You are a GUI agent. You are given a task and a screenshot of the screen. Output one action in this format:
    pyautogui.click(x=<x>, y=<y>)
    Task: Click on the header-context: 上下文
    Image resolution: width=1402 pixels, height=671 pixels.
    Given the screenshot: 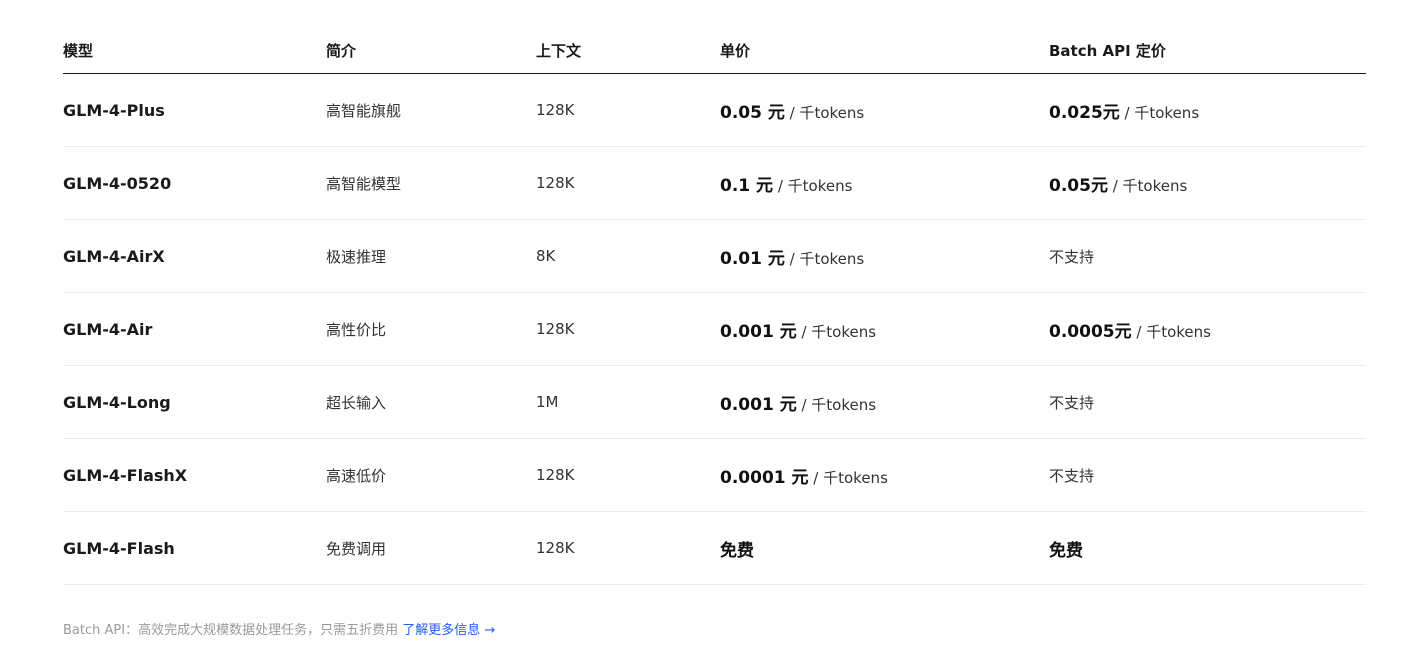 What is the action you would take?
    pyautogui.click(x=559, y=51)
    